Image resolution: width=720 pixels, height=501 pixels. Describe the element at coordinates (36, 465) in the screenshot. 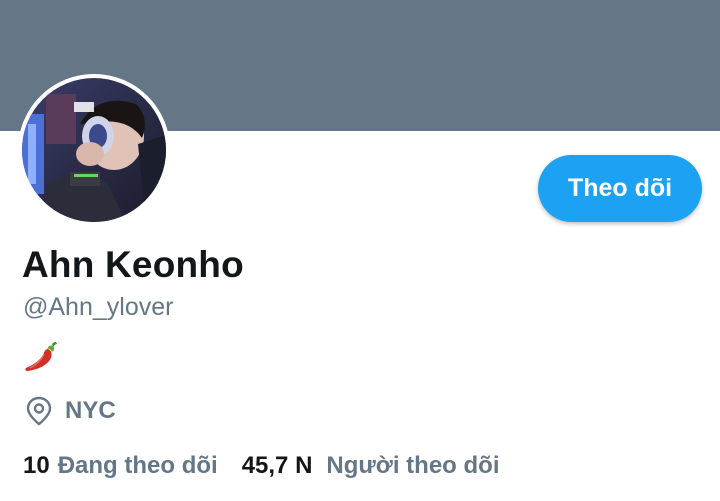

I see `following-count: 10` at that location.